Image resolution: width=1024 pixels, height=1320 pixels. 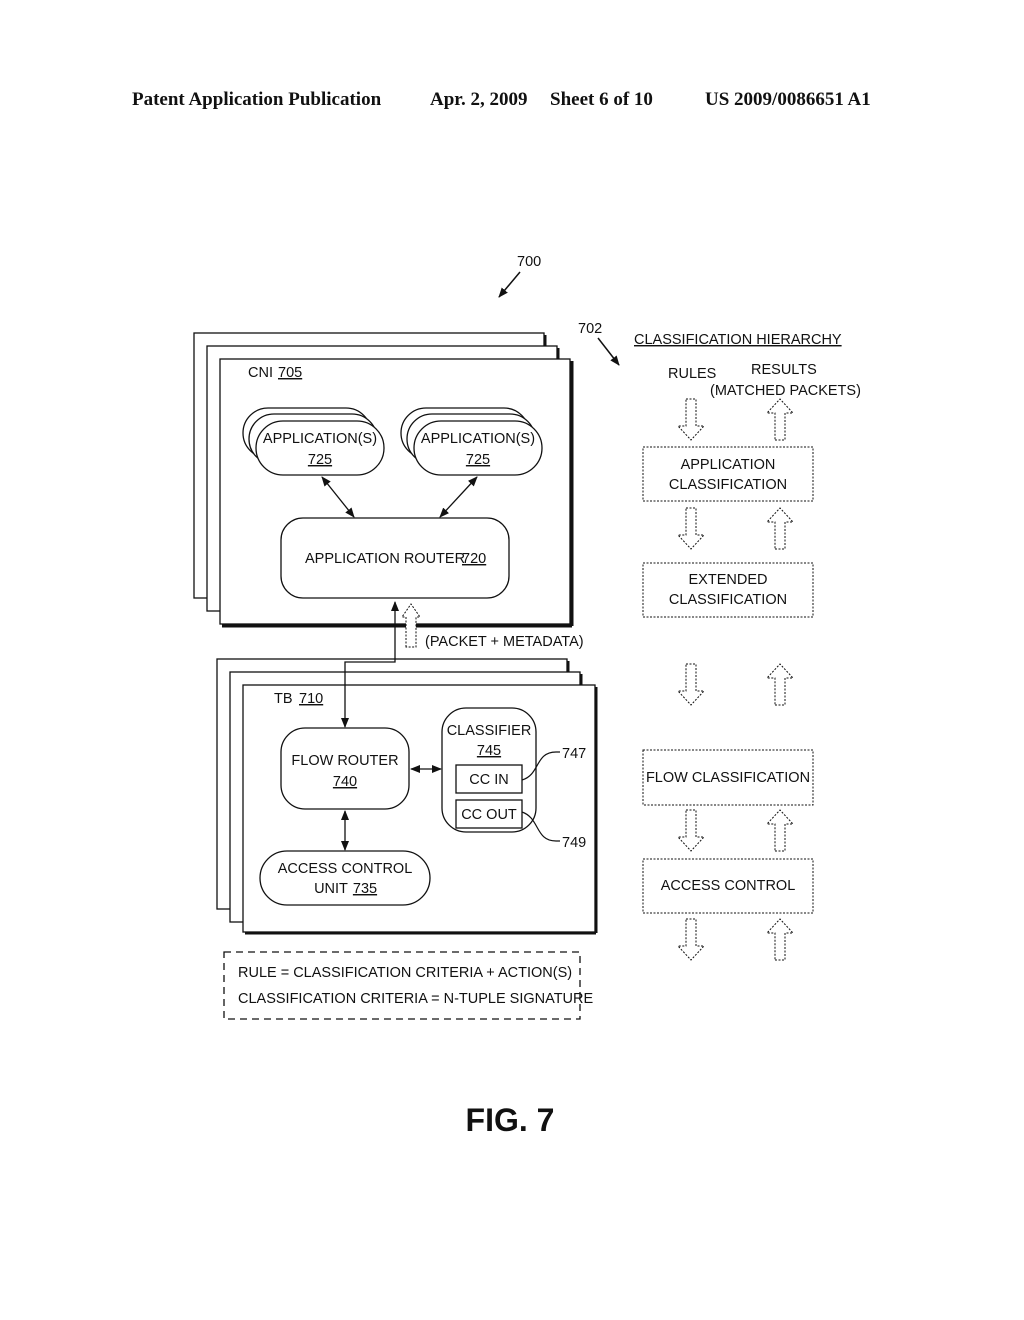 What do you see at coordinates (785, 391) in the screenshot?
I see `results-sub-label: (MATCHED PACKETS)` at bounding box center [785, 391].